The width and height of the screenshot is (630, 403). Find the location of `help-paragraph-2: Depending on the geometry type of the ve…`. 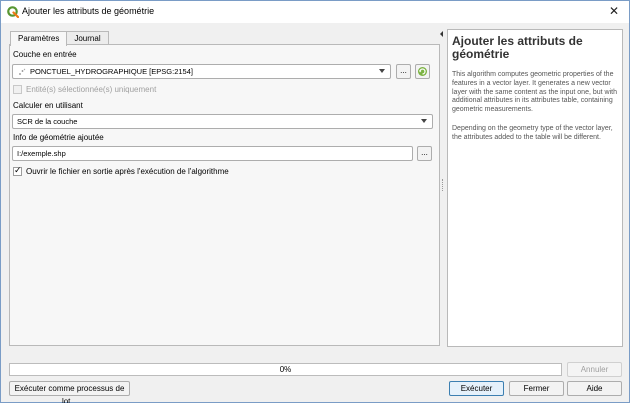

help-paragraph-2: Depending on the geometry type of the ve… is located at coordinates (532, 133).